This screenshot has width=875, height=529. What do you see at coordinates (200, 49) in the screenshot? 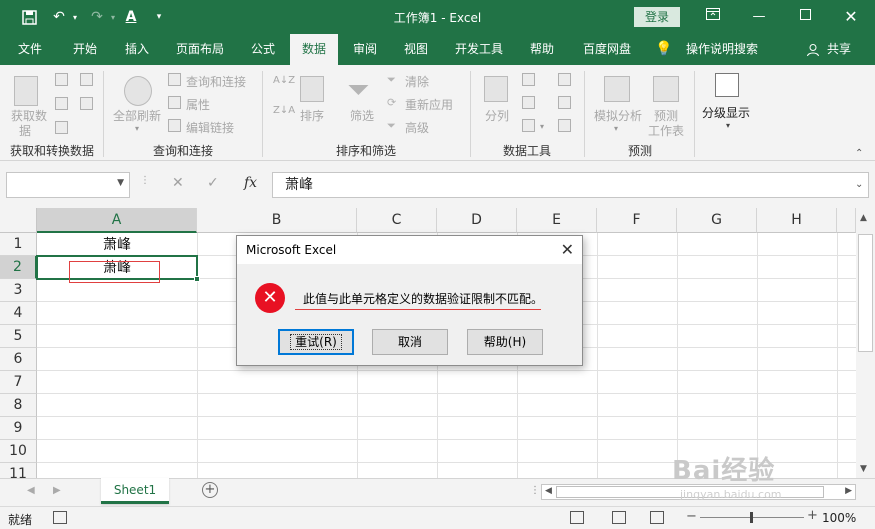
I see `tab-page-layout: 页面布局` at bounding box center [200, 49].